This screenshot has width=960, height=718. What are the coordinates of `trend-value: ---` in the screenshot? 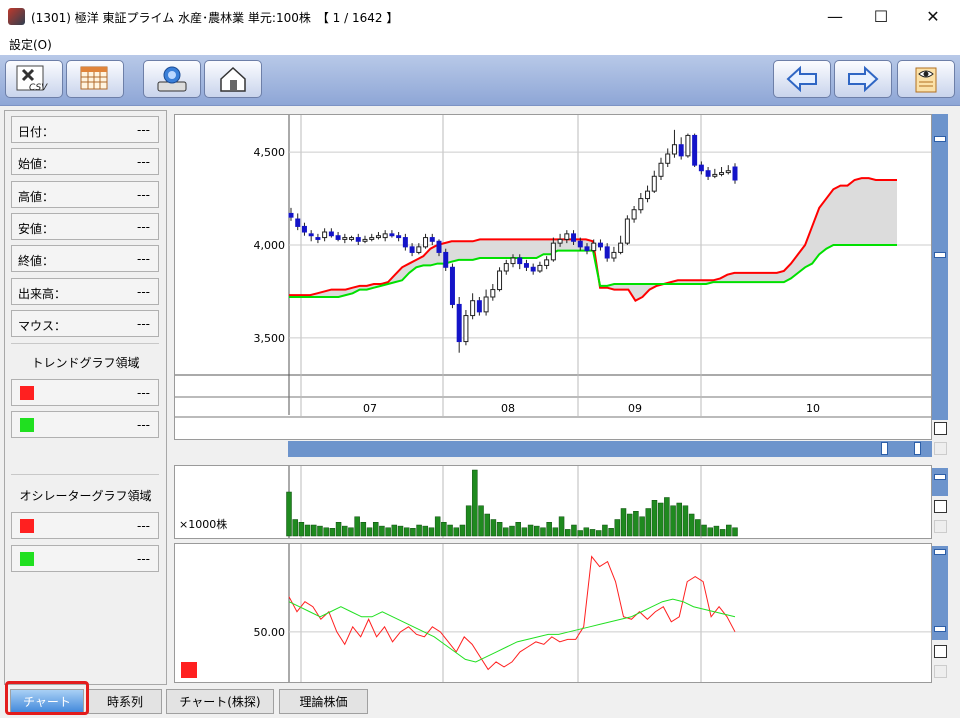 It's located at (143, 393).